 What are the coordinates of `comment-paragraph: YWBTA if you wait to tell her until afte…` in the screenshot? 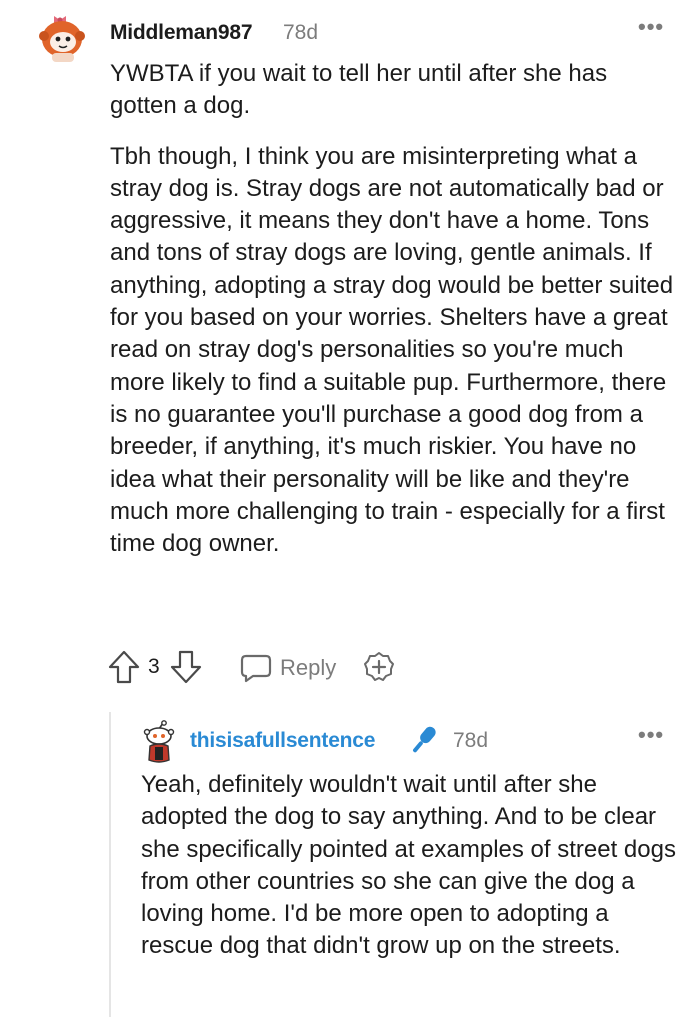 It's located at (359, 90).